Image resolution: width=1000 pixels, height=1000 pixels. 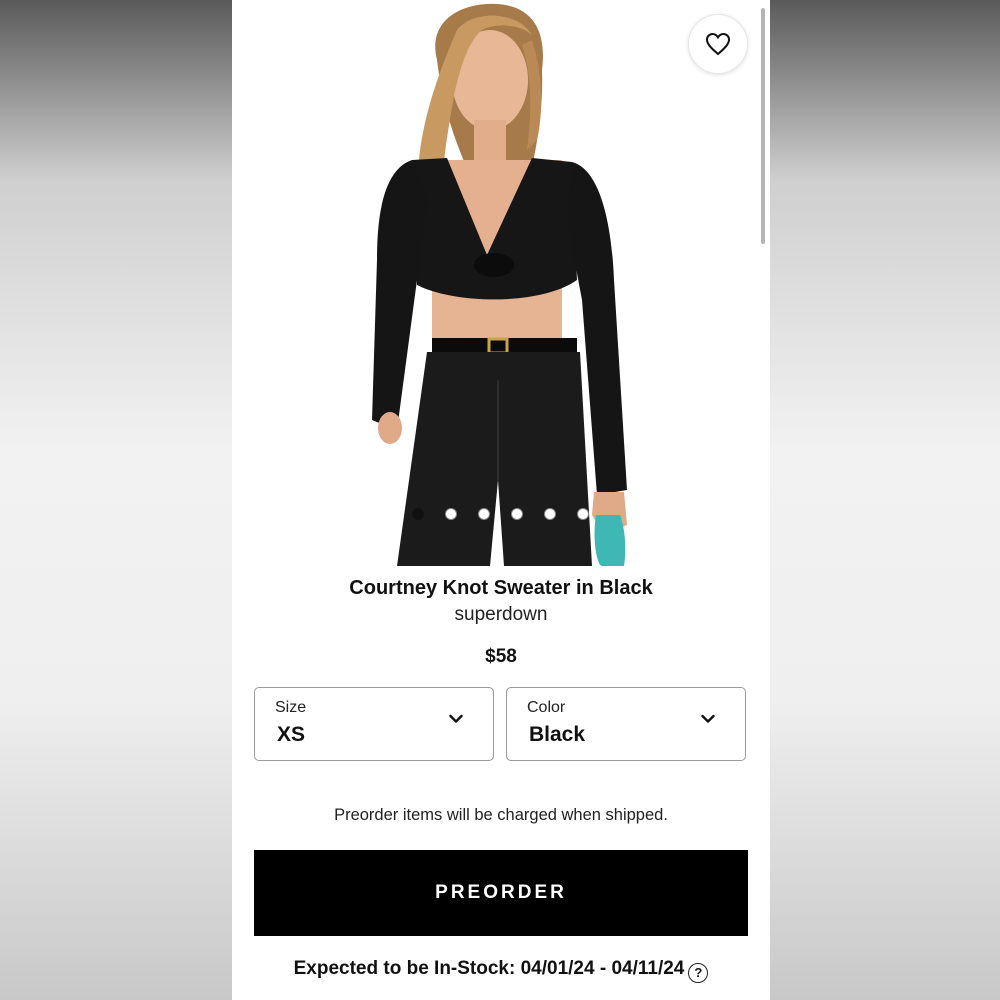 What do you see at coordinates (557, 734) in the screenshot?
I see `color-value: Black` at bounding box center [557, 734].